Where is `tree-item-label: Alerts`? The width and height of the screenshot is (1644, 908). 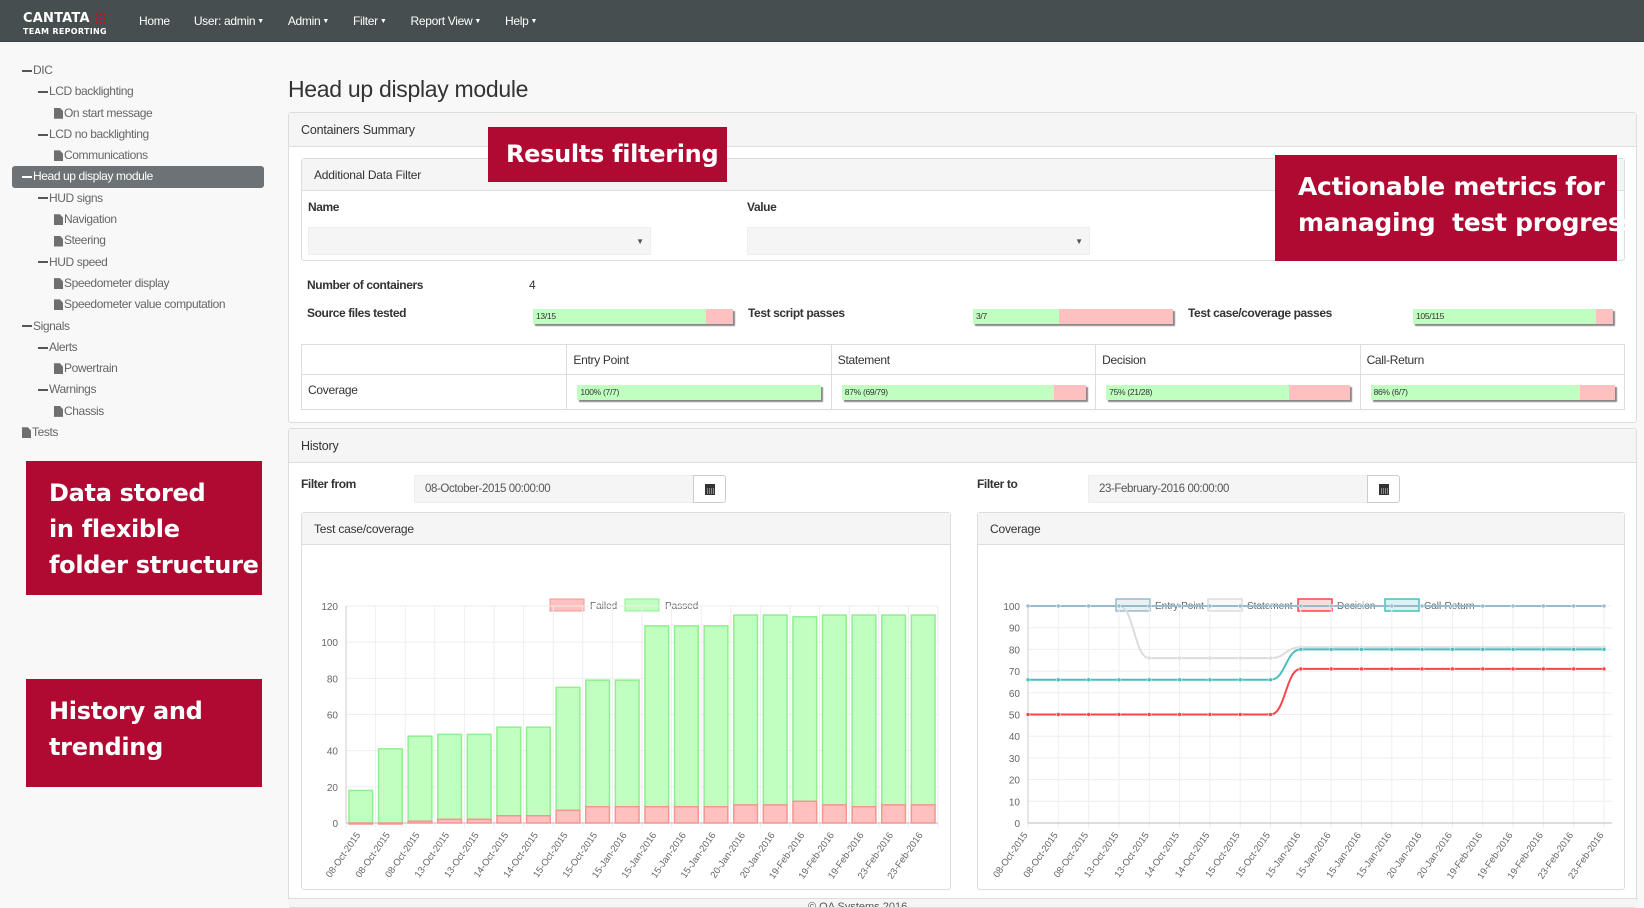
tree-item-label: Alerts is located at coordinates (63, 346).